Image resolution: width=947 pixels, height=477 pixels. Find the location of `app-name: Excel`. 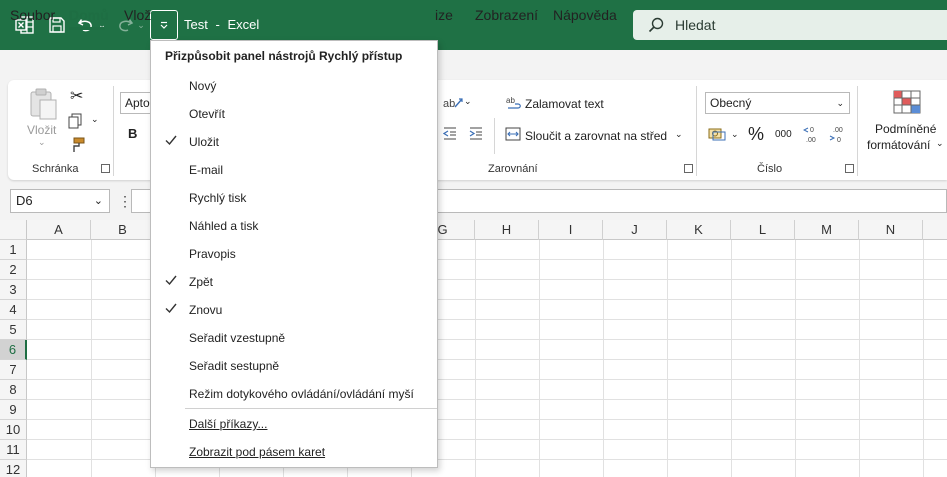

app-name: Excel is located at coordinates (243, 24).